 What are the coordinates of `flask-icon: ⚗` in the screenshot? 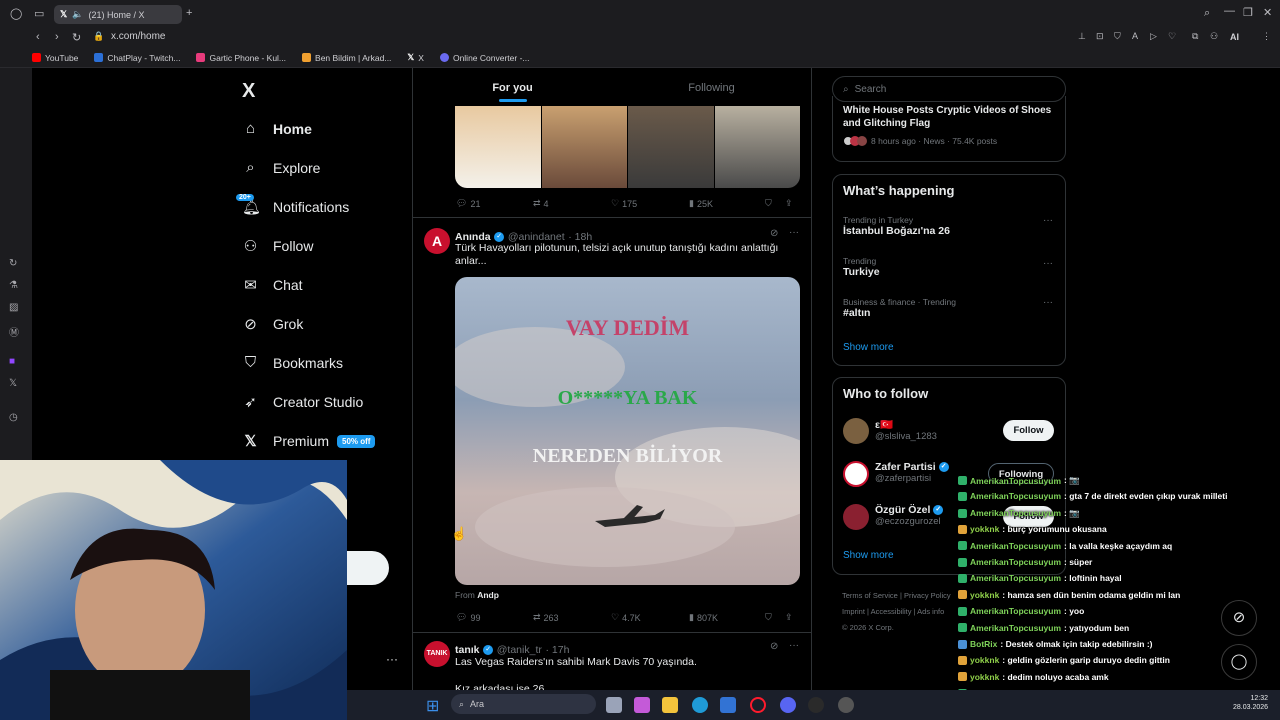 It's located at (13, 285).